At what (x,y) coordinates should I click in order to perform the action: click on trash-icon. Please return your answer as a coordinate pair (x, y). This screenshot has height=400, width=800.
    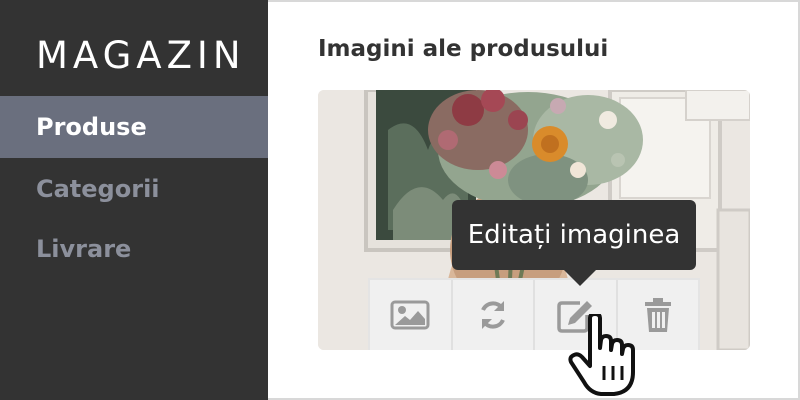
    Looking at the image, I should click on (657, 315).